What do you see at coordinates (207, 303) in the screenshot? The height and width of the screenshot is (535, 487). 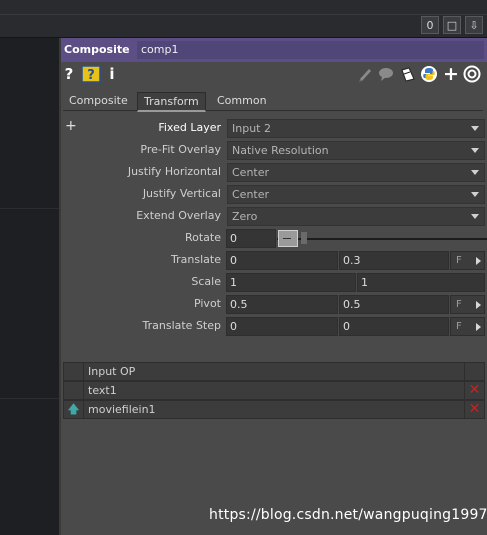 I see `param-label: Pivot` at bounding box center [207, 303].